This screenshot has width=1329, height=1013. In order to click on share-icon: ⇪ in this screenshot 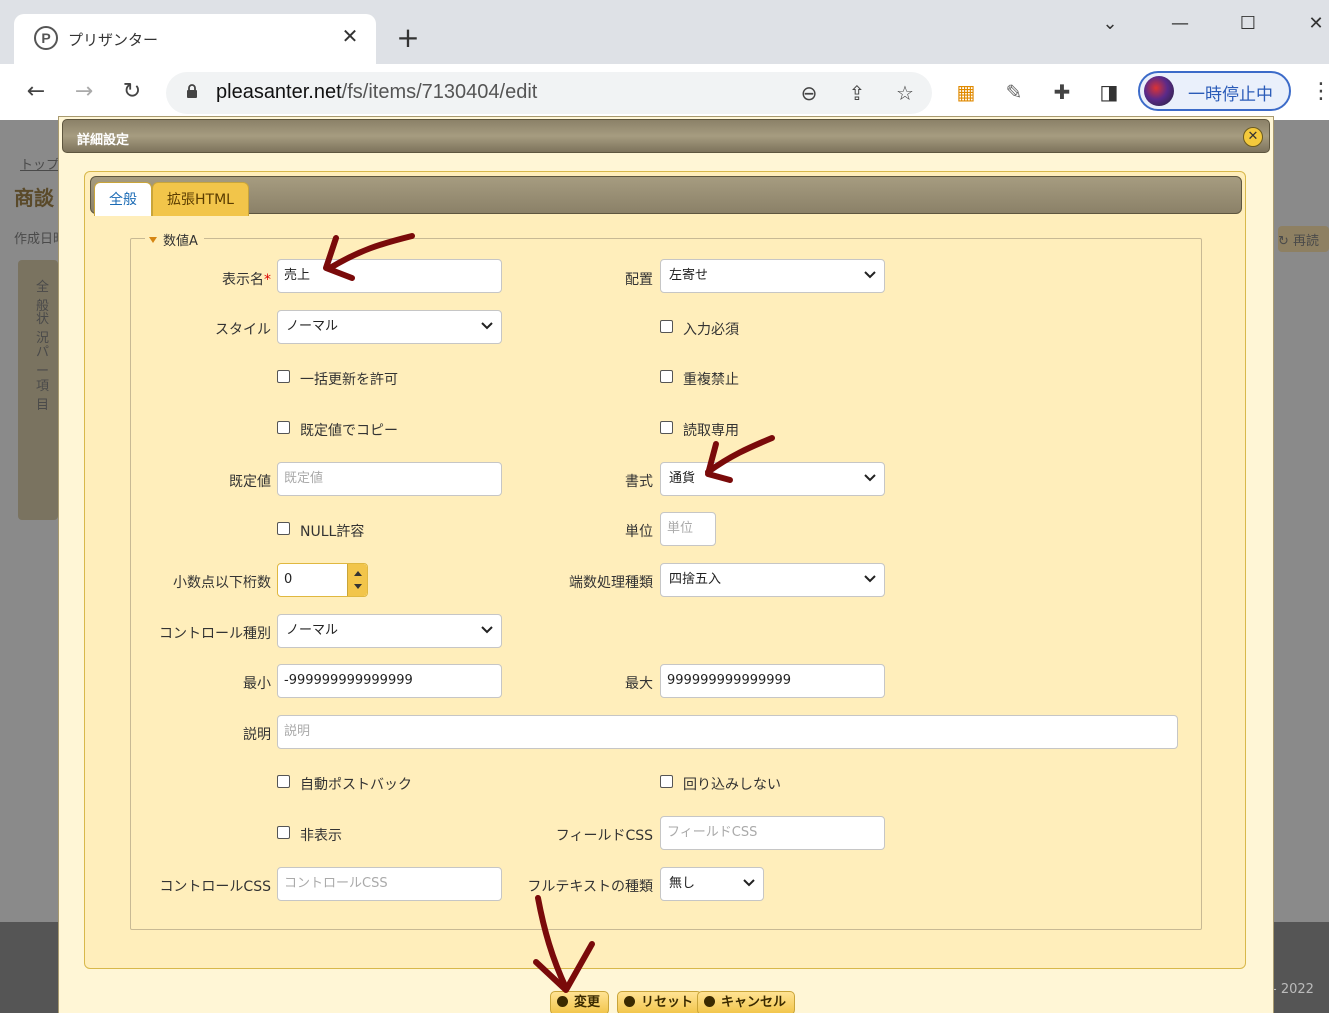, I will do `click(857, 93)`.